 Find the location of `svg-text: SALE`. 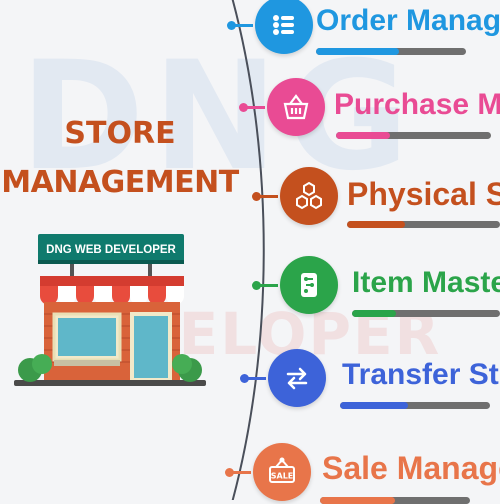

svg-text: SALE is located at coordinates (282, 476).